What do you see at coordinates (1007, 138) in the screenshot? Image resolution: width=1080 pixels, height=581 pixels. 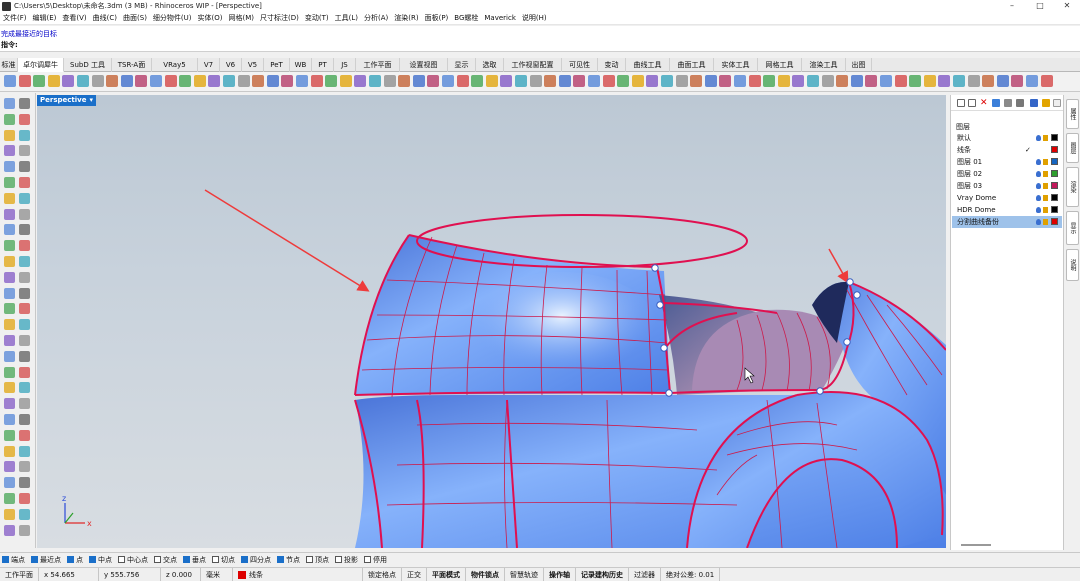 I see `layer-row: 默认` at bounding box center [1007, 138].